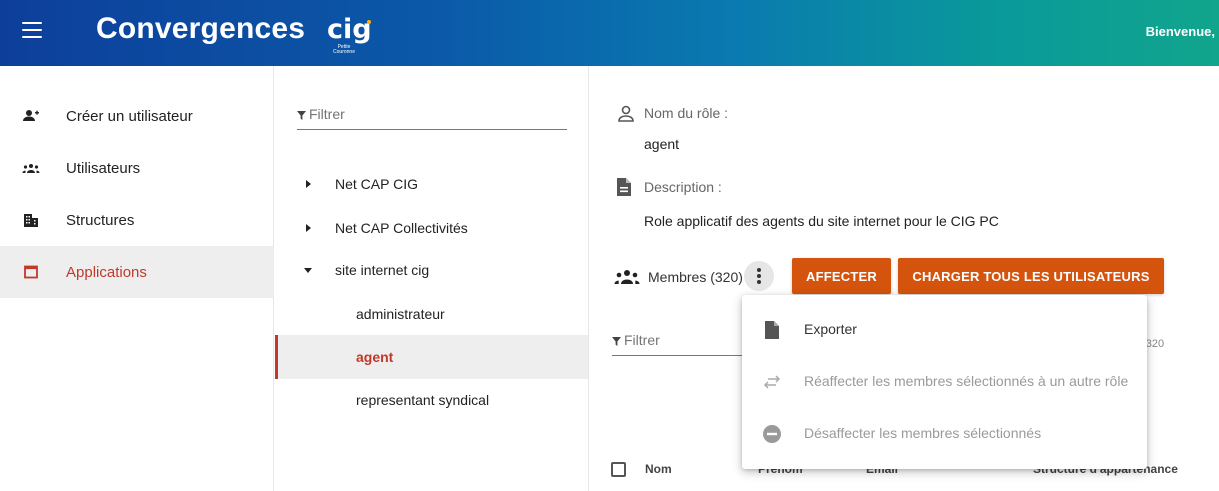 The height and width of the screenshot is (491, 1219). I want to click on sidebar-item-label: Applications, so click(106, 272).